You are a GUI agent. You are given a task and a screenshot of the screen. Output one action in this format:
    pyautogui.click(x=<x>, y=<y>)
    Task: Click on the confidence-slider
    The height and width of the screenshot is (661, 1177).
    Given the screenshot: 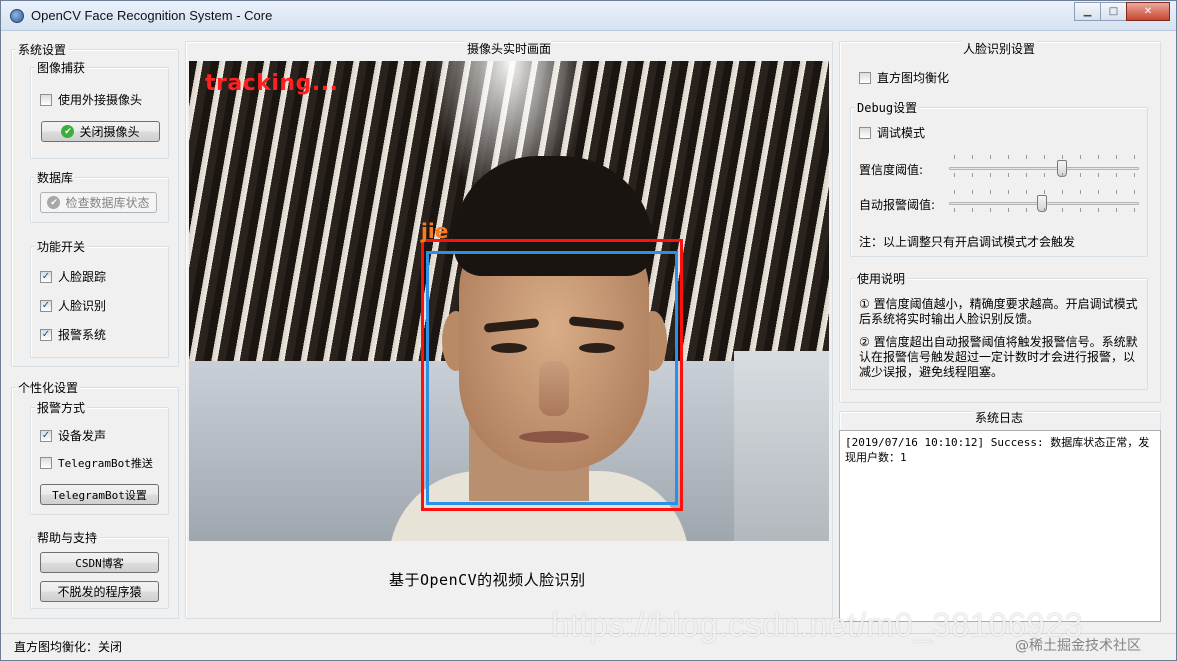 What is the action you would take?
    pyautogui.click(x=1044, y=168)
    